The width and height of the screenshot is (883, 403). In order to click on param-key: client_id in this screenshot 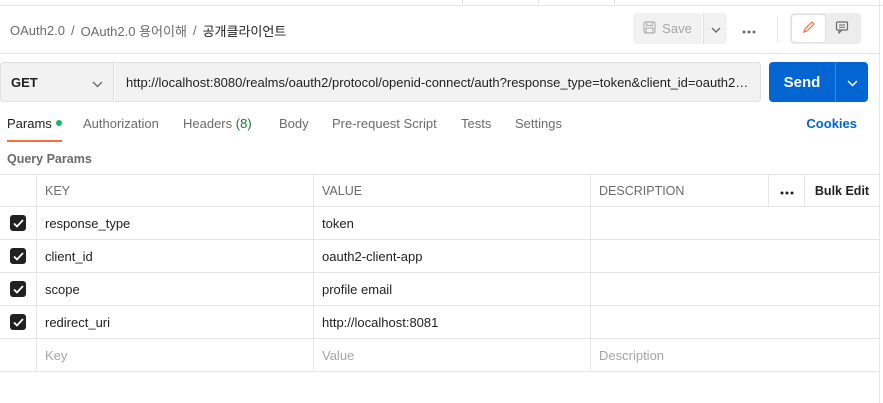, I will do `click(175, 256)`.